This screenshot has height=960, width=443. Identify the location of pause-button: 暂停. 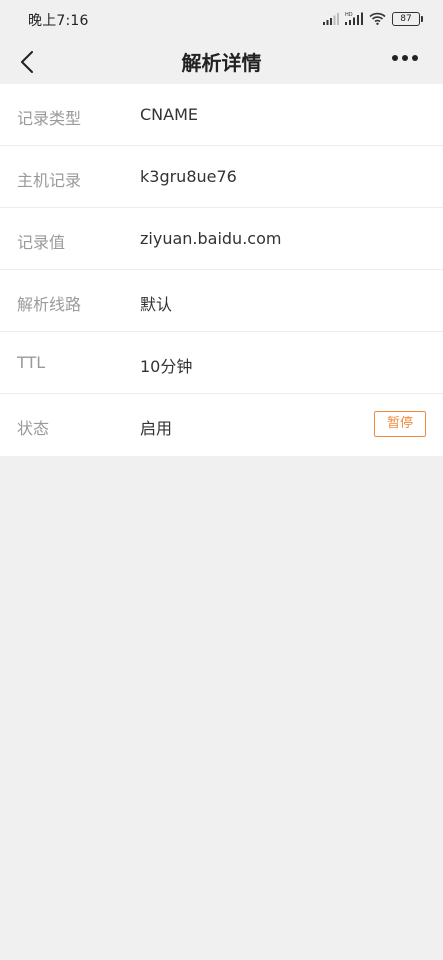
(400, 424).